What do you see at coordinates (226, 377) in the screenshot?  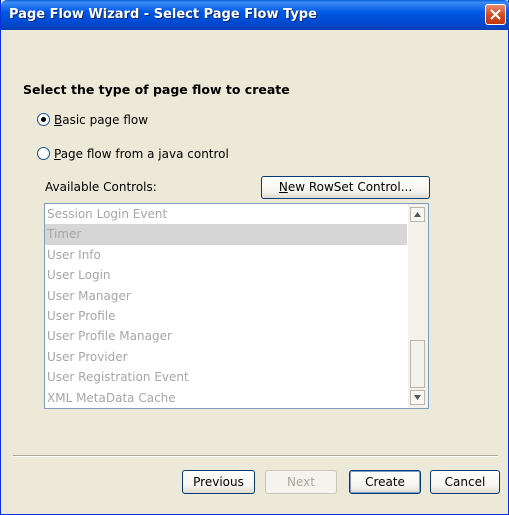 I see `list-item: User Registration Event` at bounding box center [226, 377].